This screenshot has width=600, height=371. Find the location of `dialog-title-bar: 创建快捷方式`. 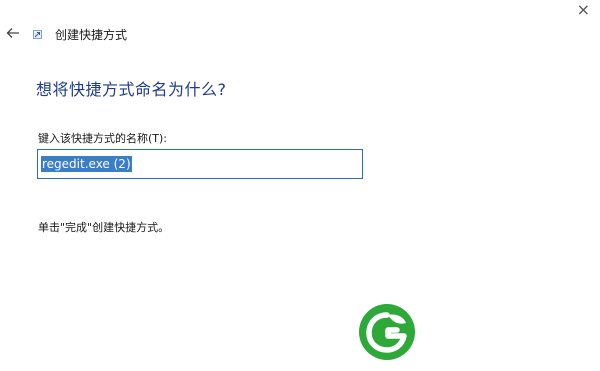

dialog-title-bar: 创建快捷方式 is located at coordinates (80, 34).